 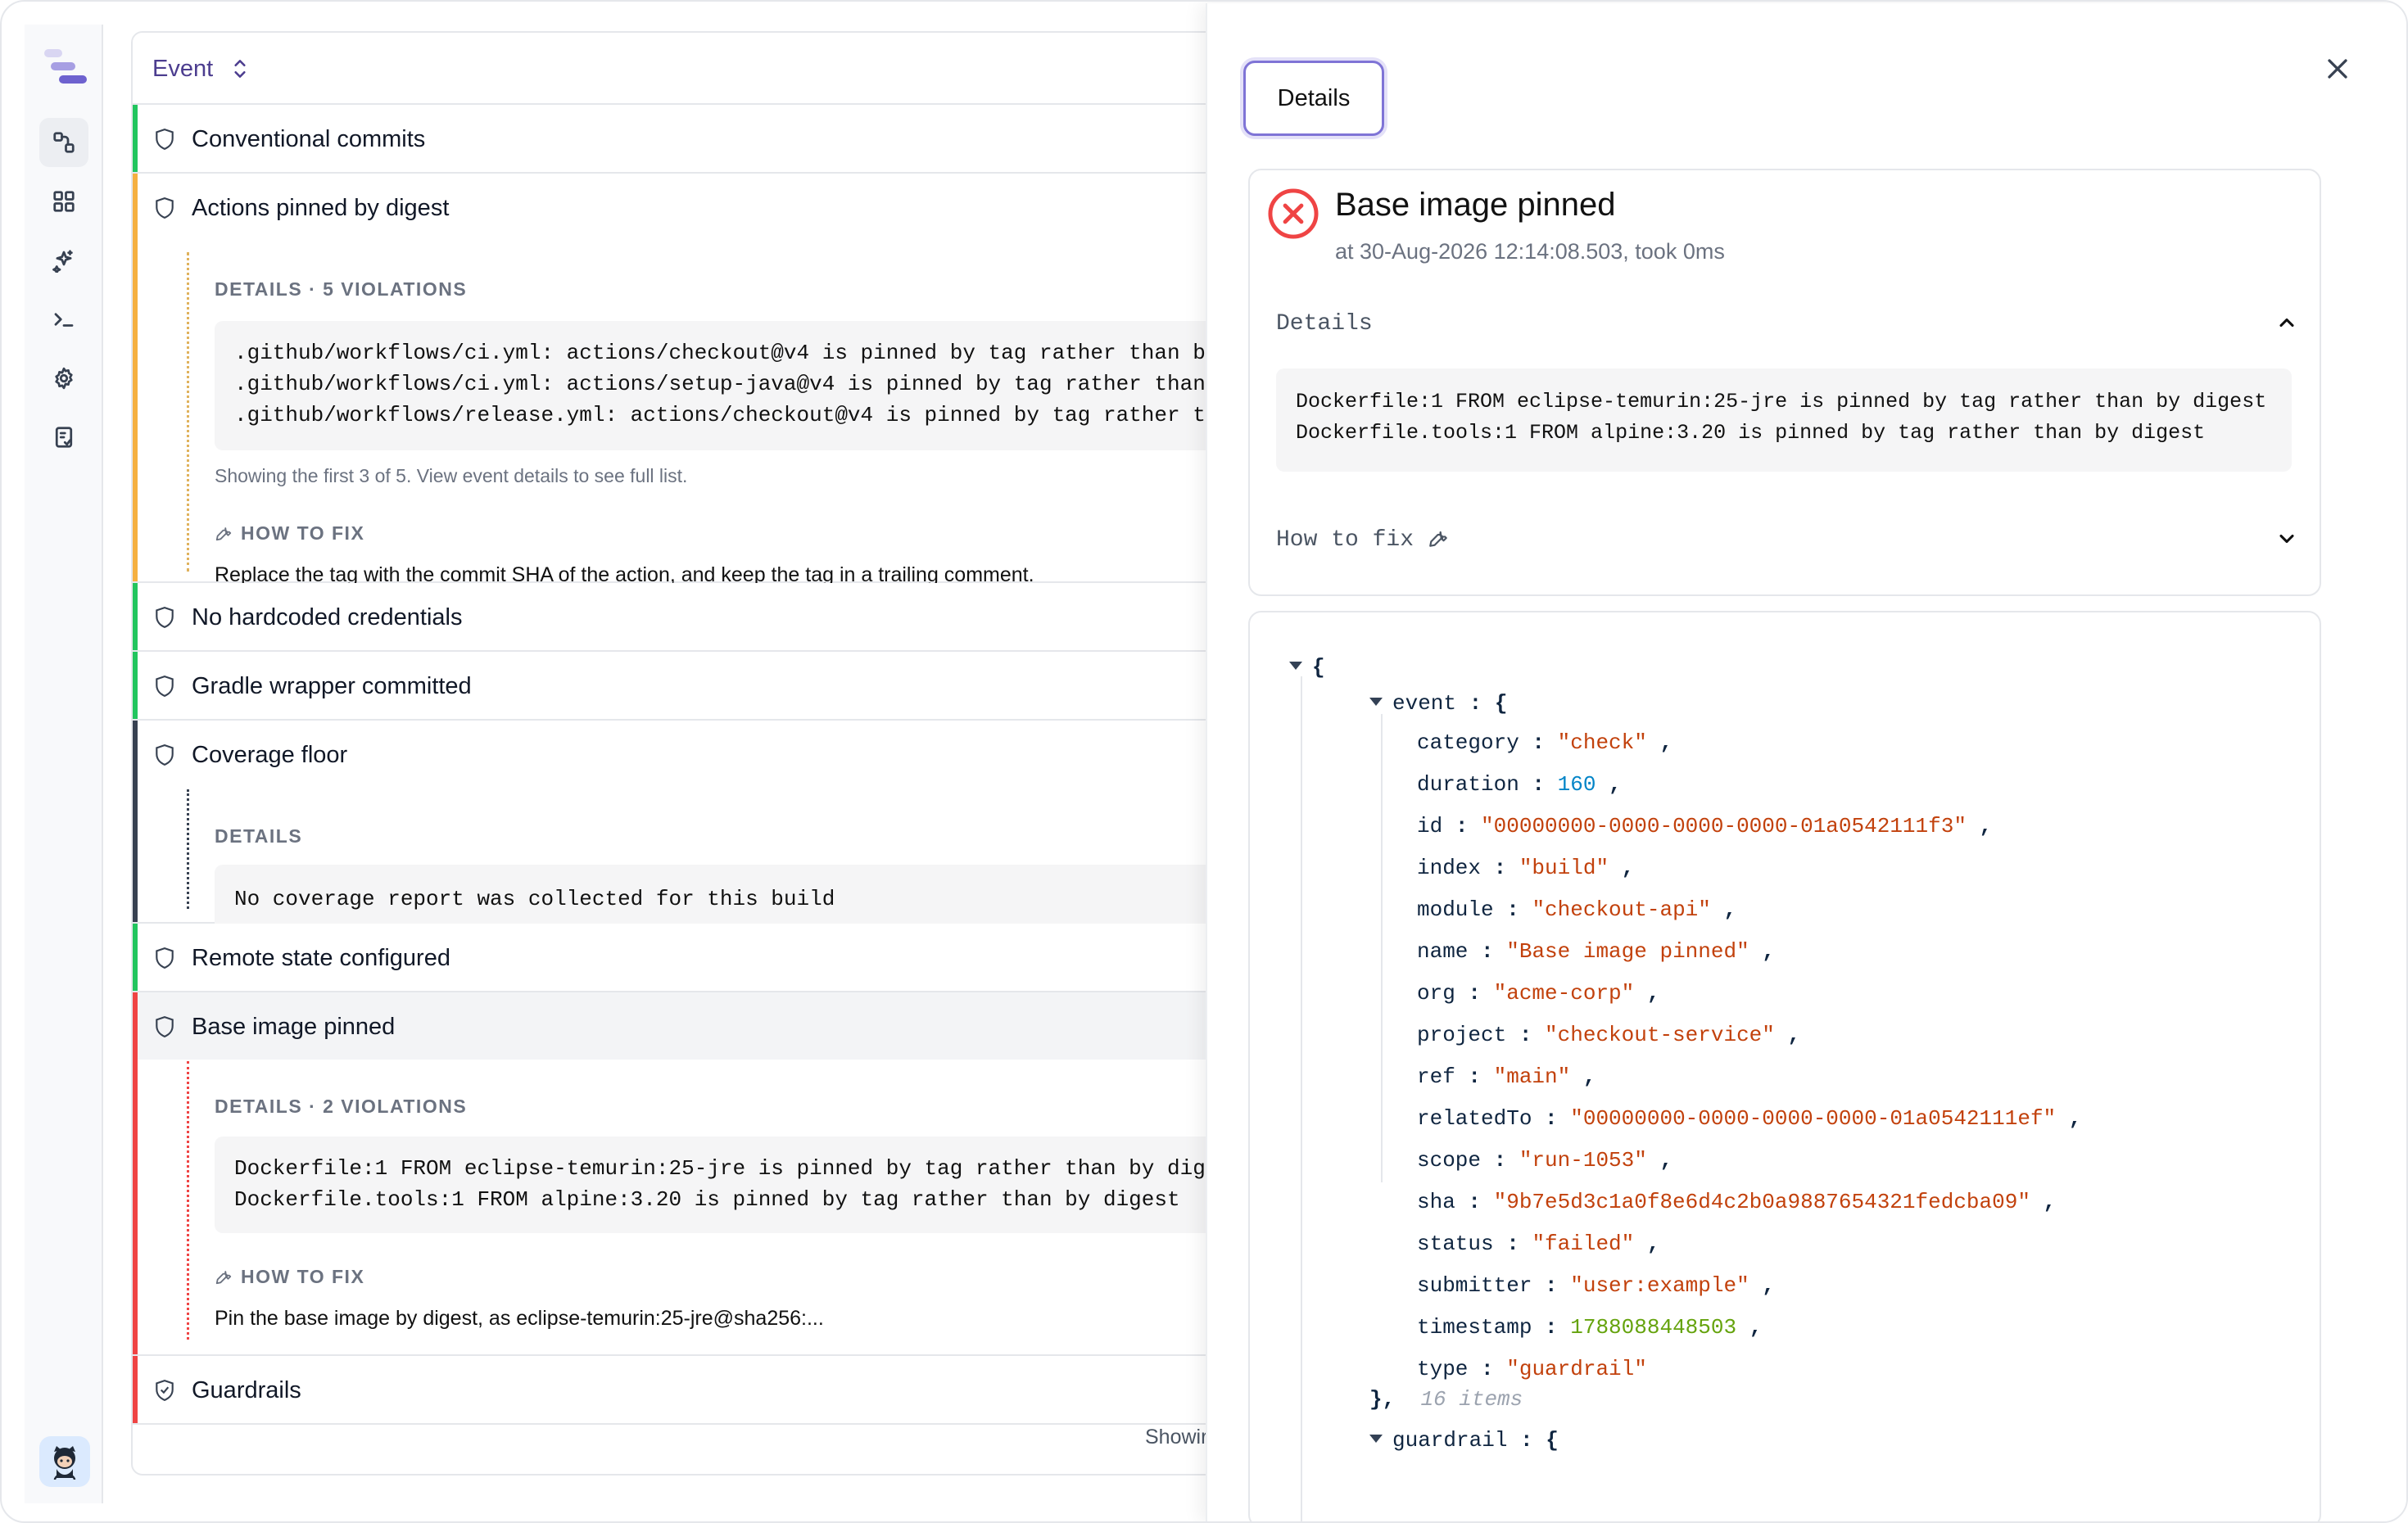 I want to click on json-value: "guardrail", so click(x=1576, y=1369).